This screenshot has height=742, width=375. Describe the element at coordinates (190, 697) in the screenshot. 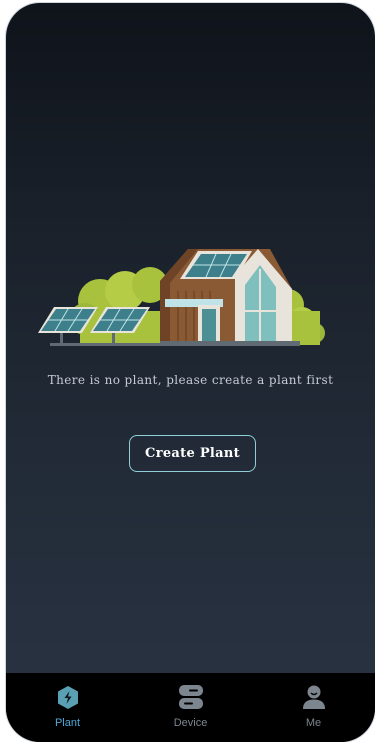

I see `device-icon` at that location.